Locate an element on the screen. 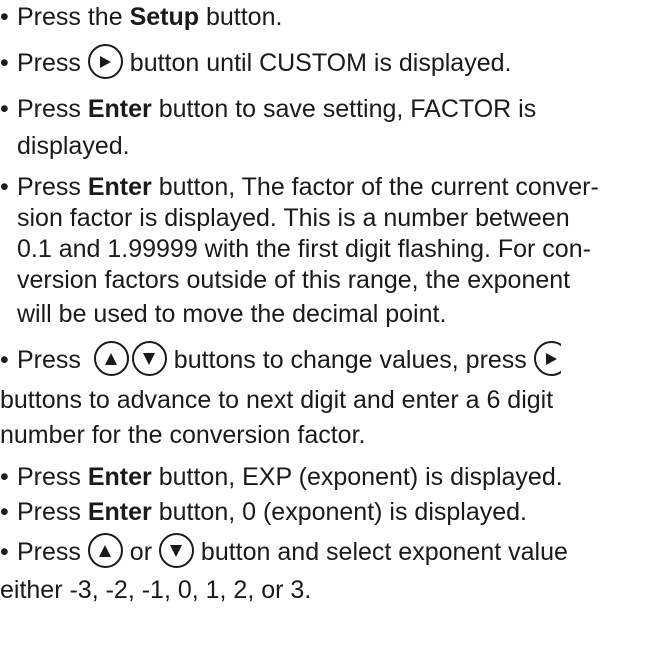  setup-label: Setup is located at coordinates (164, 17).